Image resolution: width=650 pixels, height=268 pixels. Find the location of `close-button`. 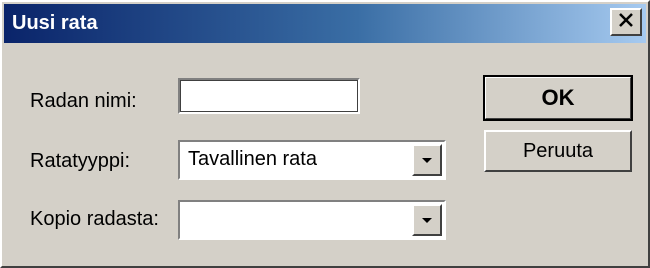

close-button is located at coordinates (626, 22).